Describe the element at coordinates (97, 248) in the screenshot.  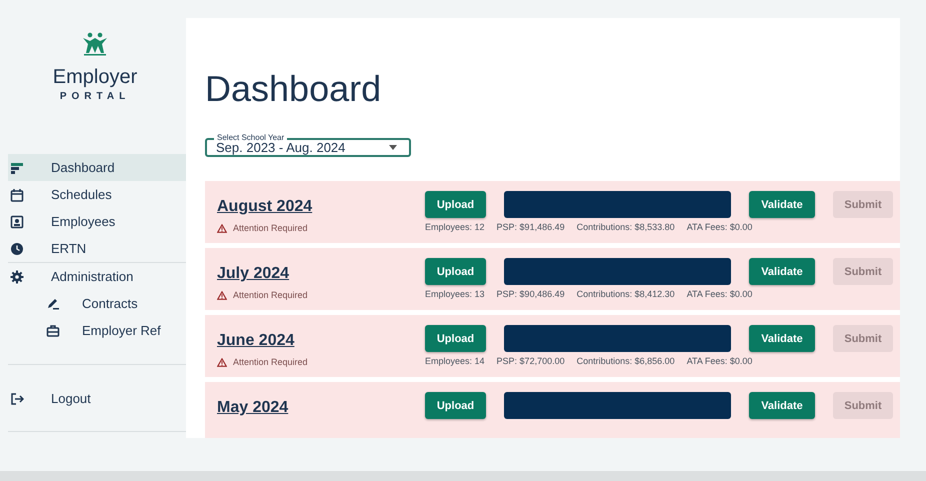
I see `sidebar-item: ERTN` at that location.